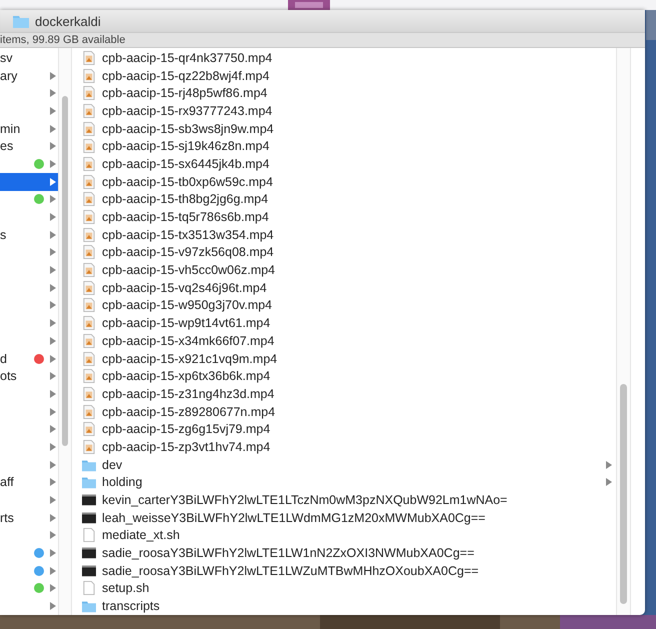  I want to click on sidebar-item: ots, so click(29, 376).